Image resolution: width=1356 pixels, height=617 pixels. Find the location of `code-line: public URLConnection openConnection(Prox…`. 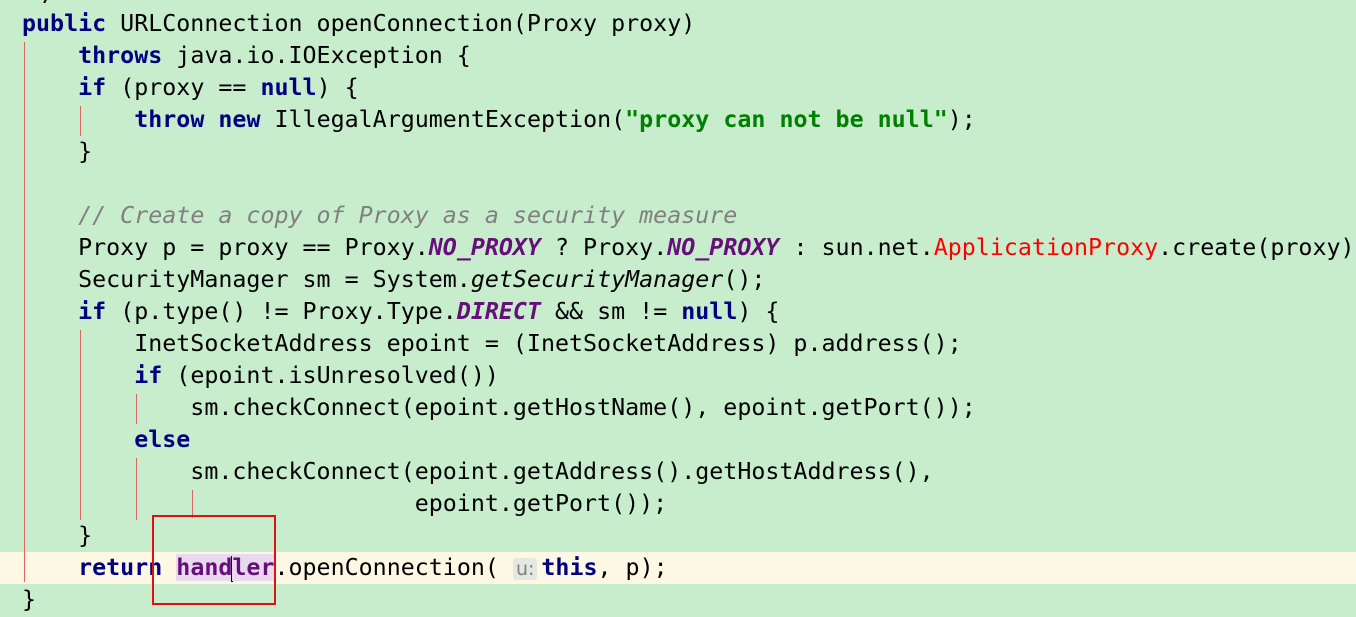

code-line: public URLConnection openConnection(Prox… is located at coordinates (678, 24).